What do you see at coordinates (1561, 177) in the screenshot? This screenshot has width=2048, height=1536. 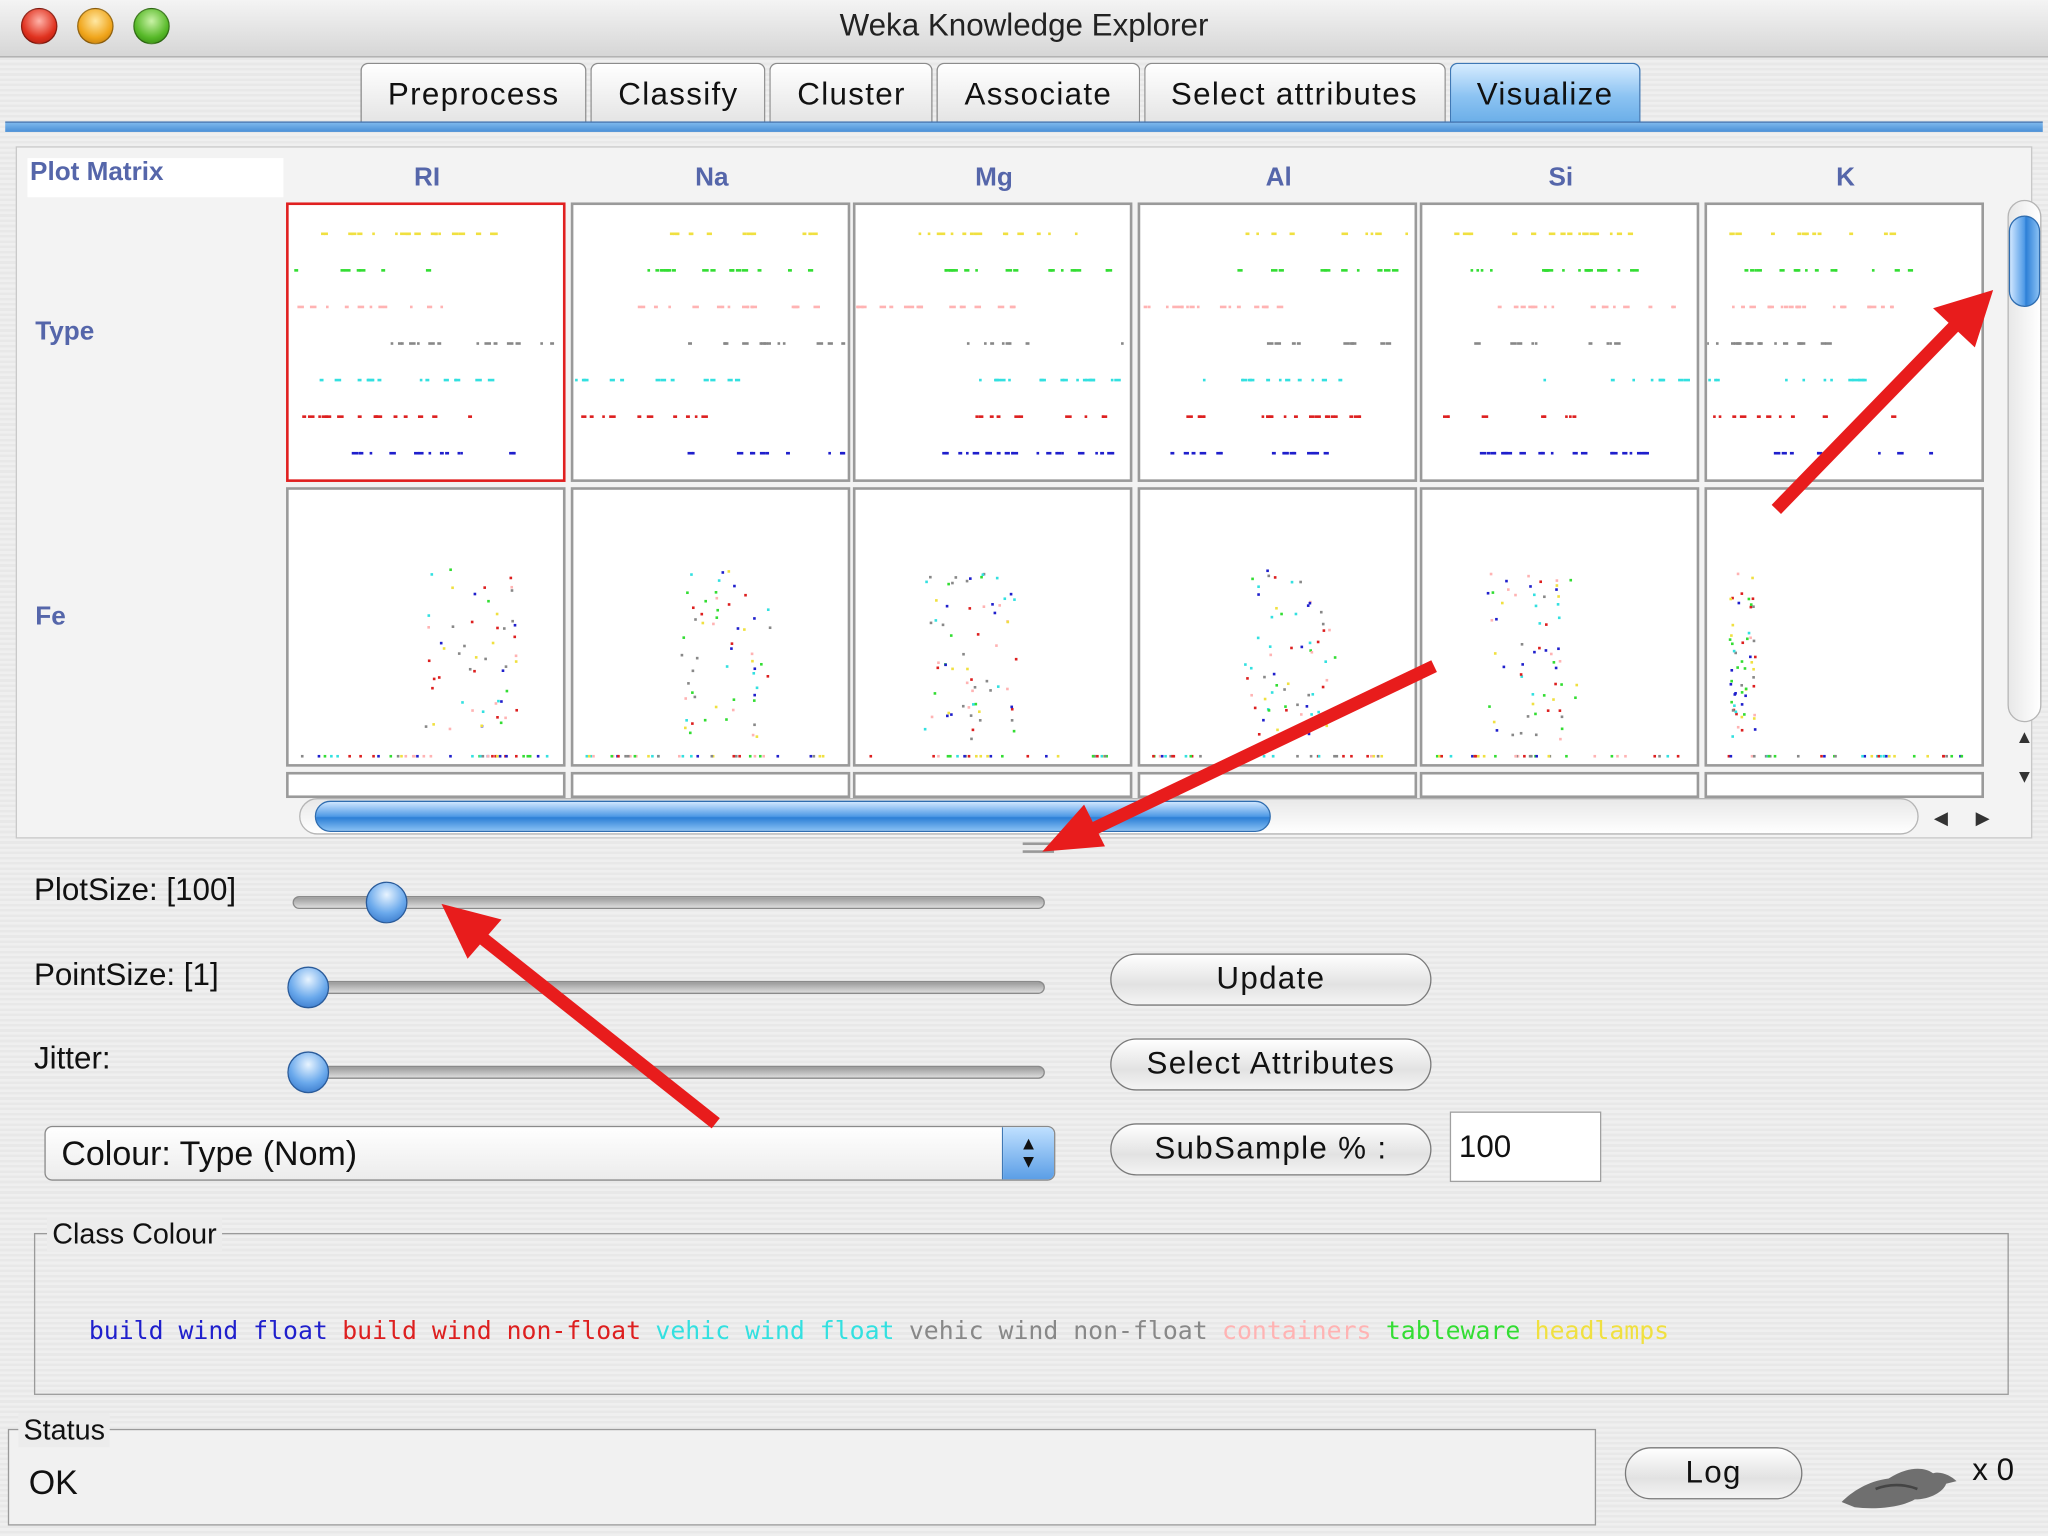 I see `column-header-si: Si` at bounding box center [1561, 177].